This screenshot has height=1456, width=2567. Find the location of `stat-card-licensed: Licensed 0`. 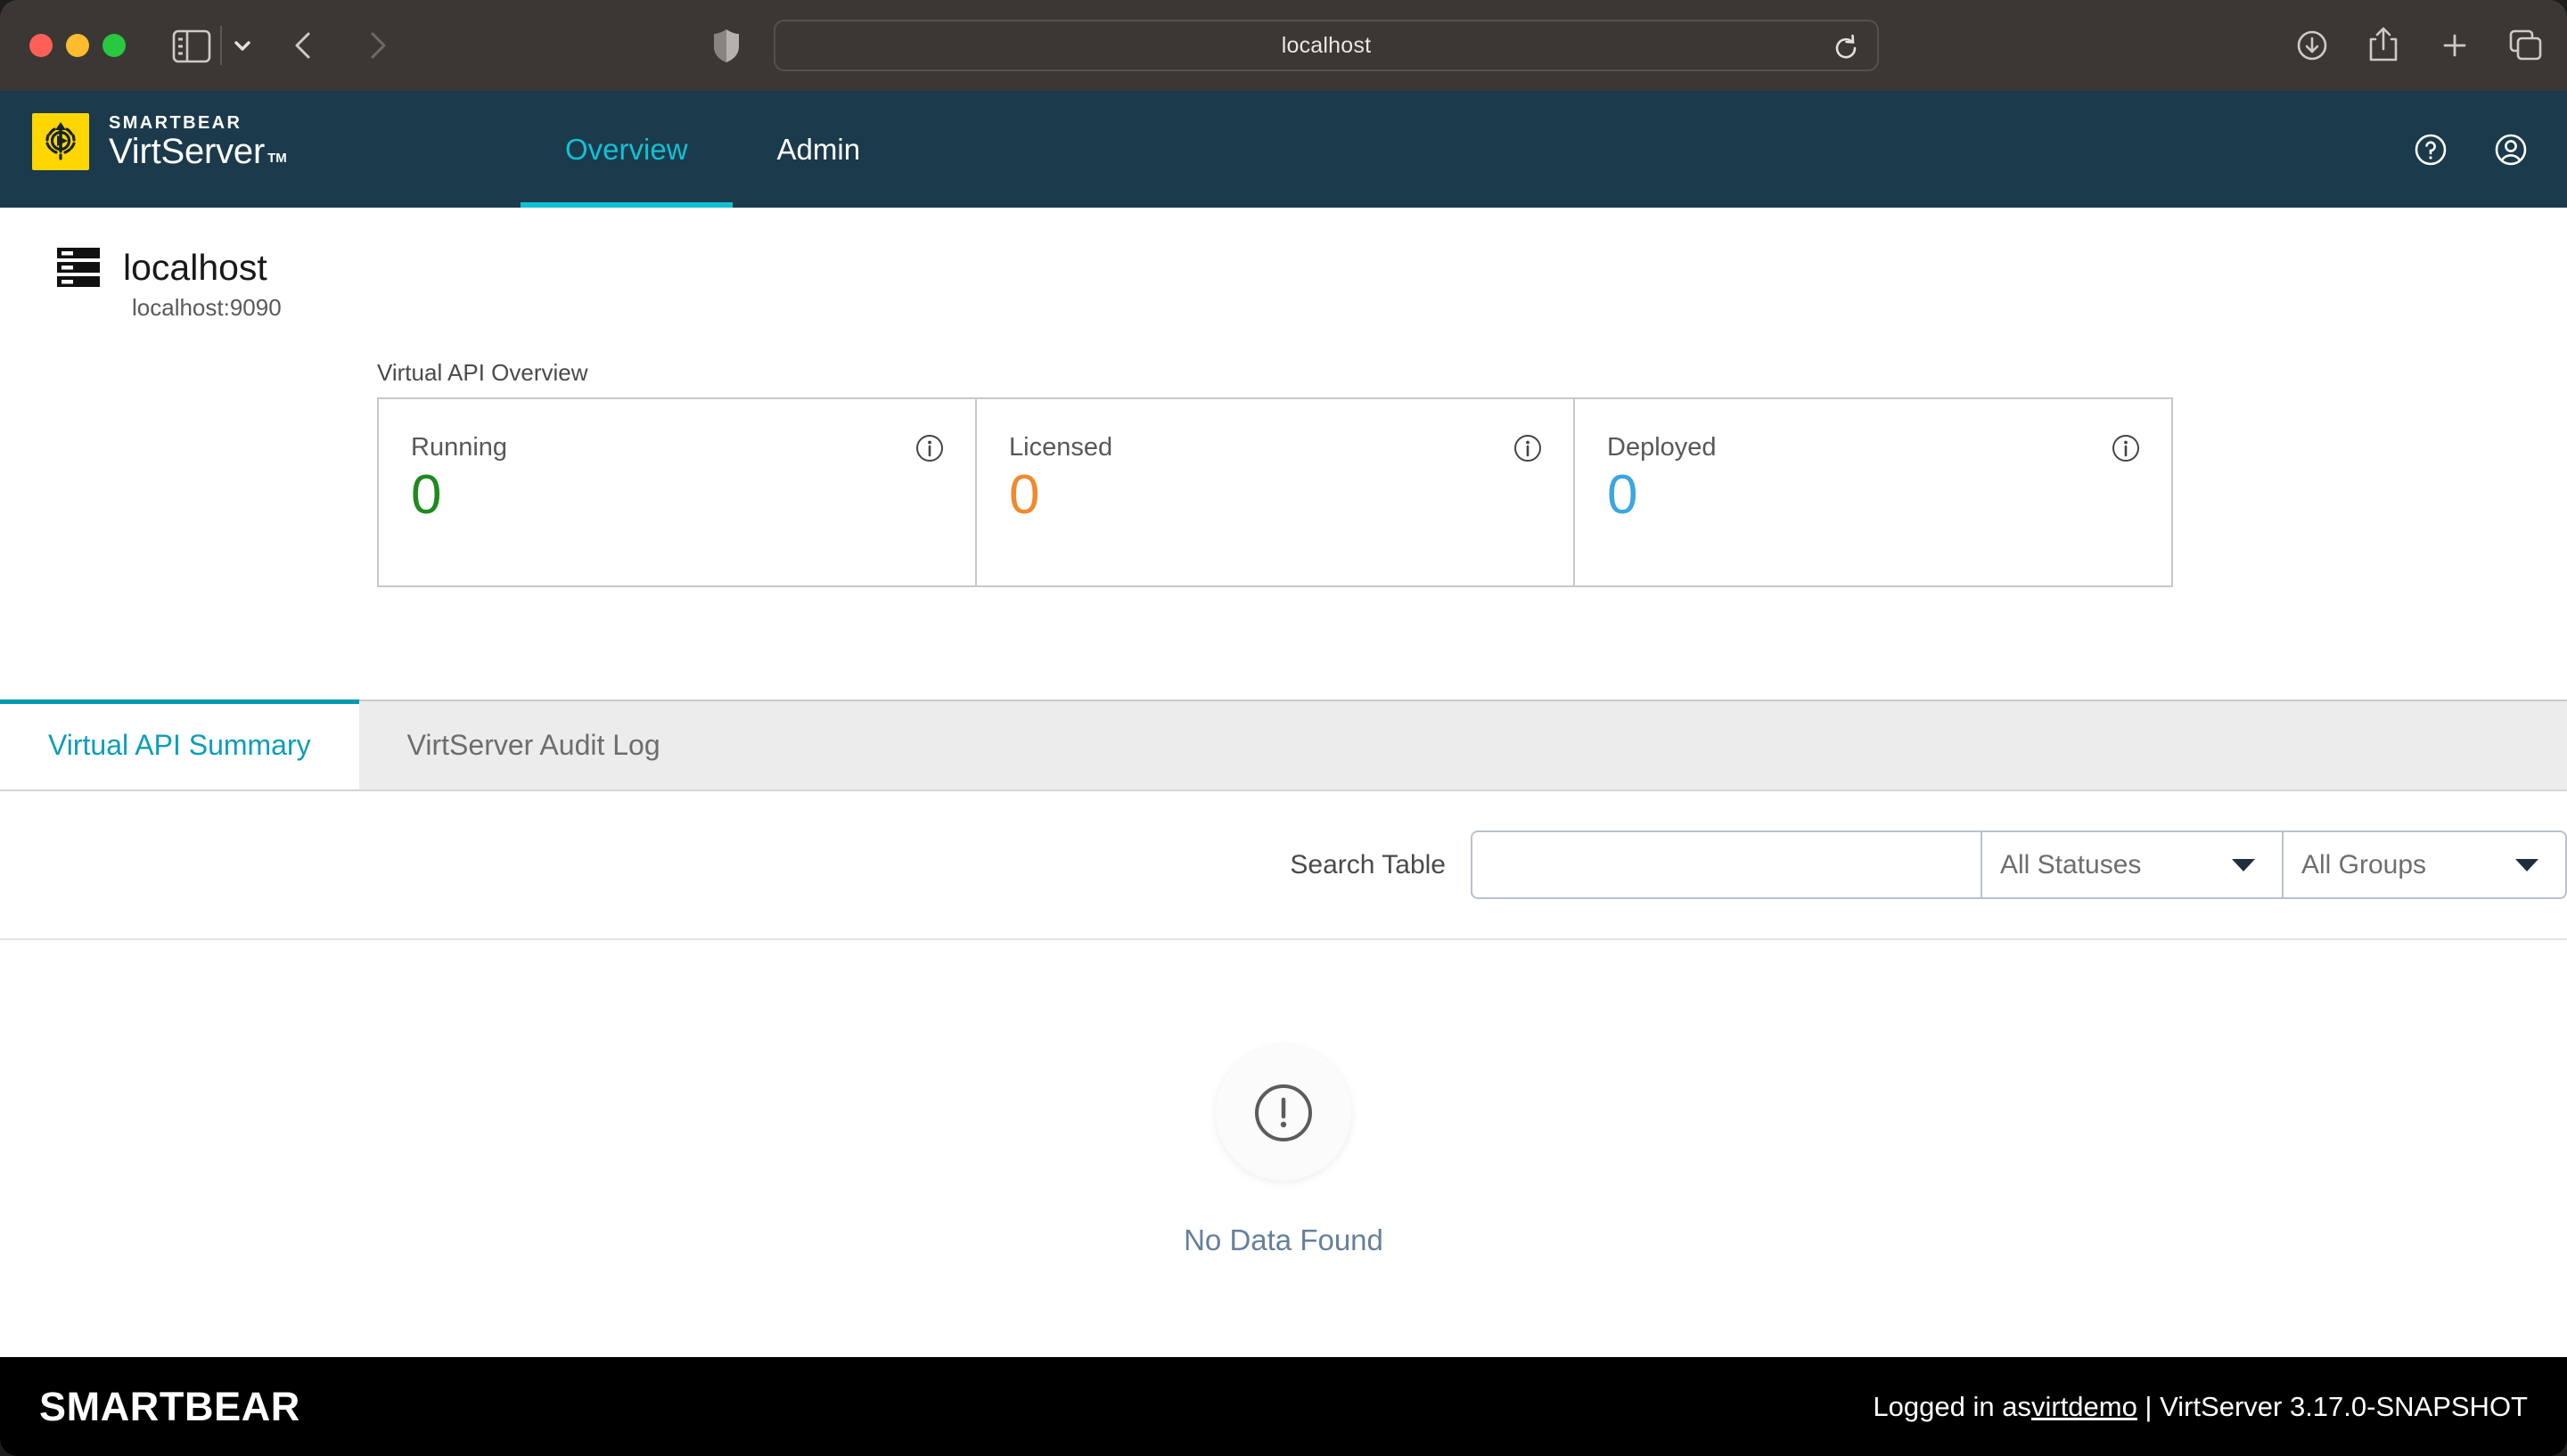

stat-card-licensed: Licensed 0 is located at coordinates (1276, 492).